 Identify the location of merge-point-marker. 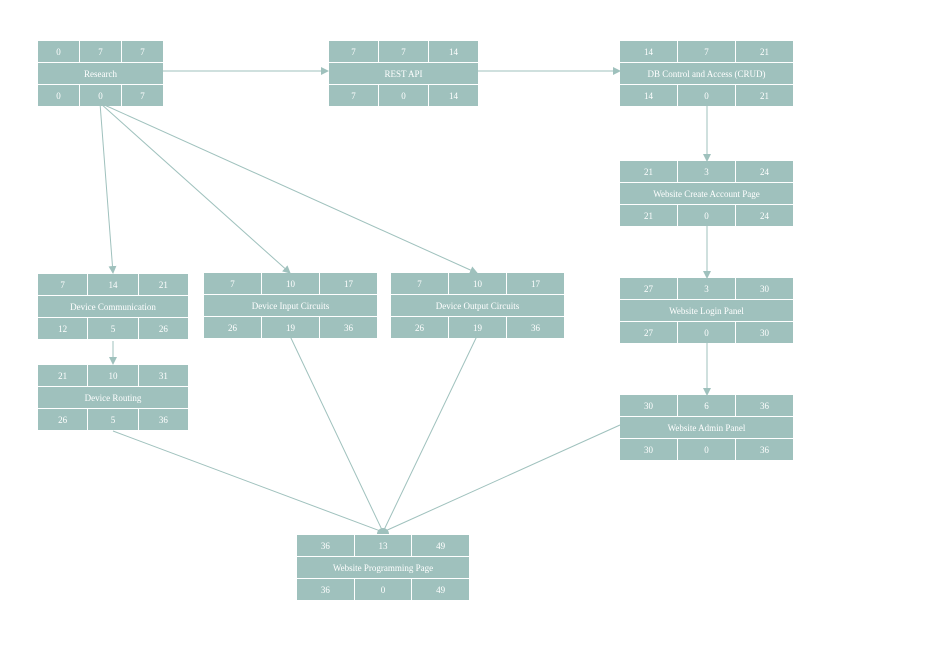
(383, 531).